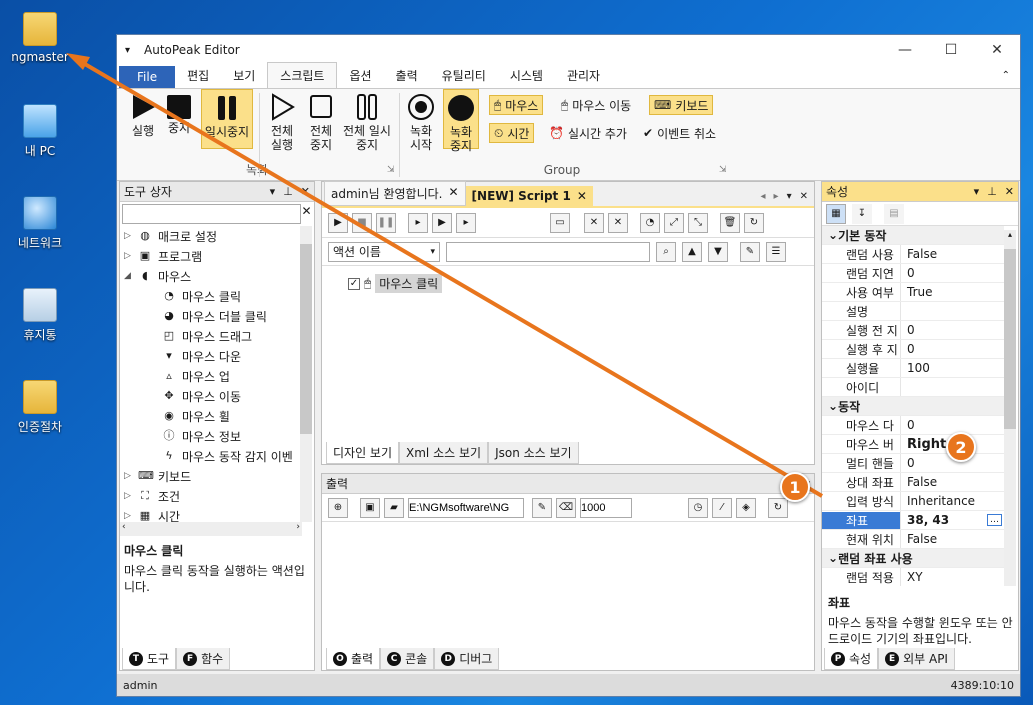 This screenshot has height=705, width=1033. What do you see at coordinates (394, 507) in the screenshot?
I see `open-folder-icon: ▰` at bounding box center [394, 507].